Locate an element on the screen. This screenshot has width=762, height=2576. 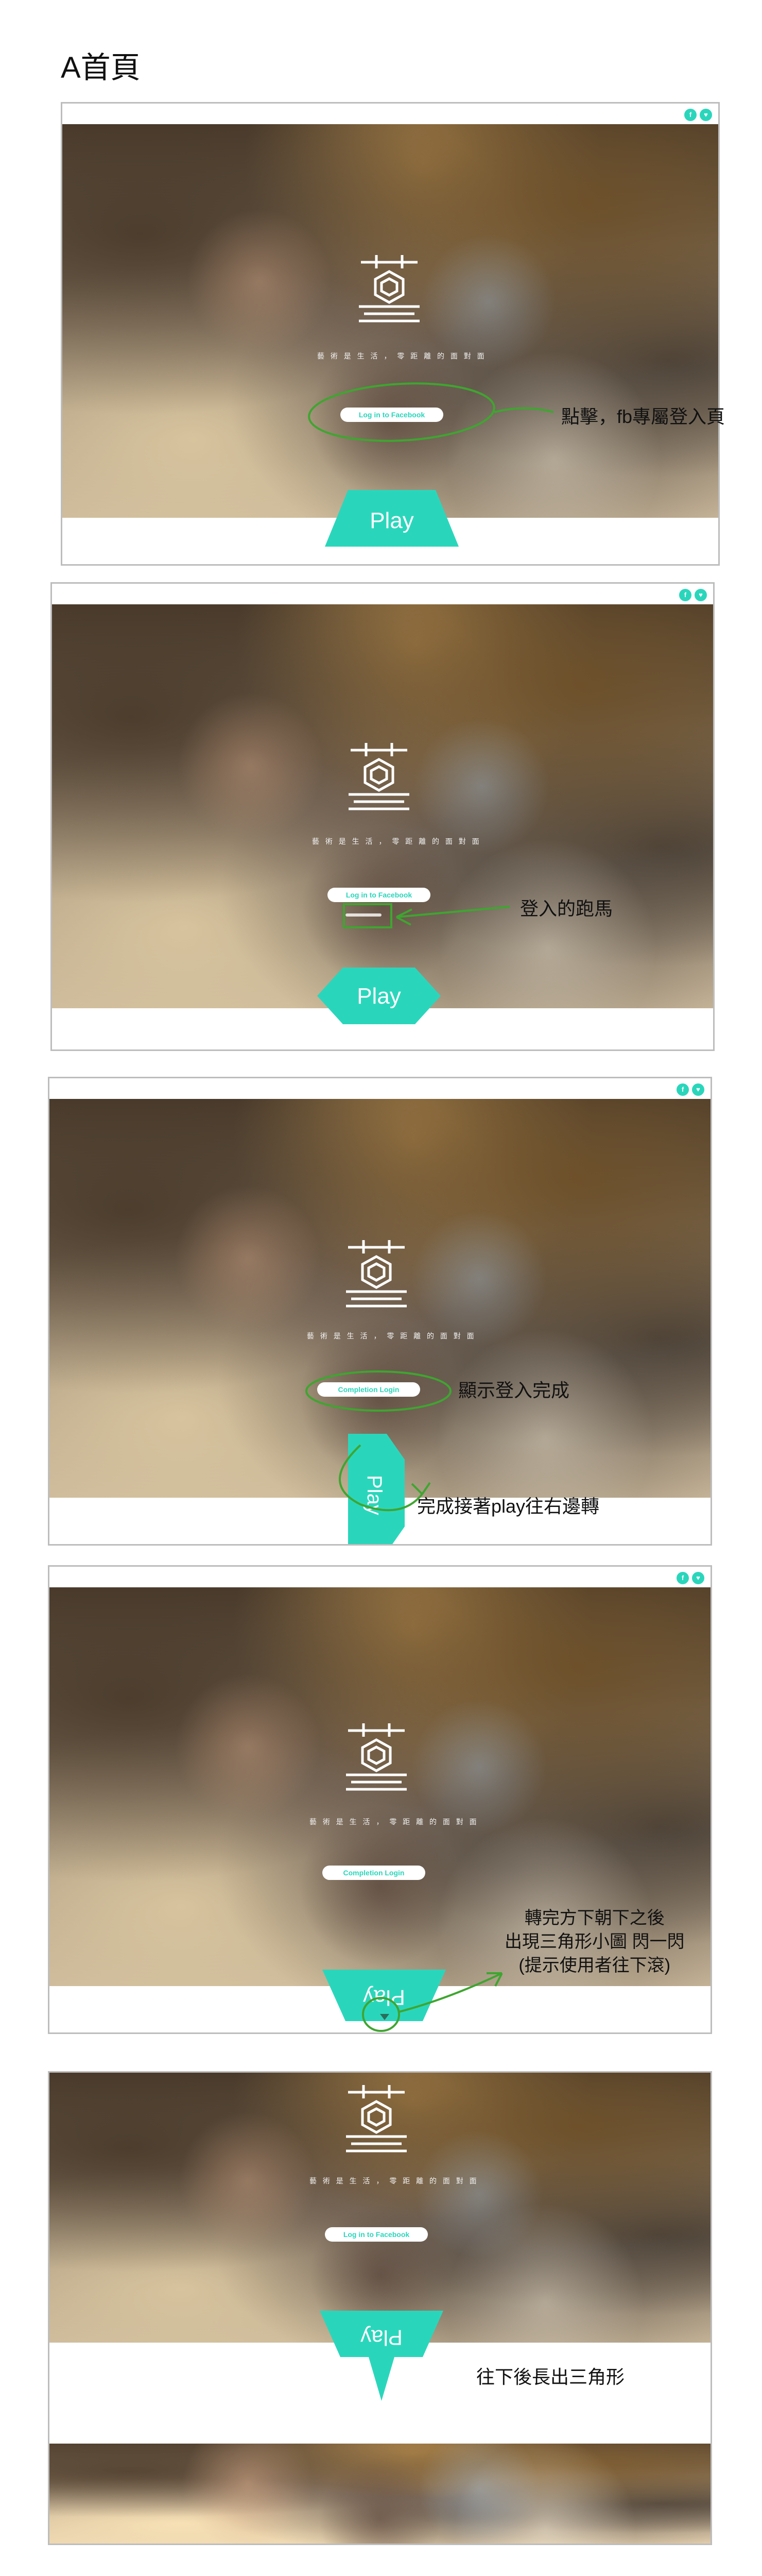
play-button-rotated: Play is located at coordinates (384, 1995).